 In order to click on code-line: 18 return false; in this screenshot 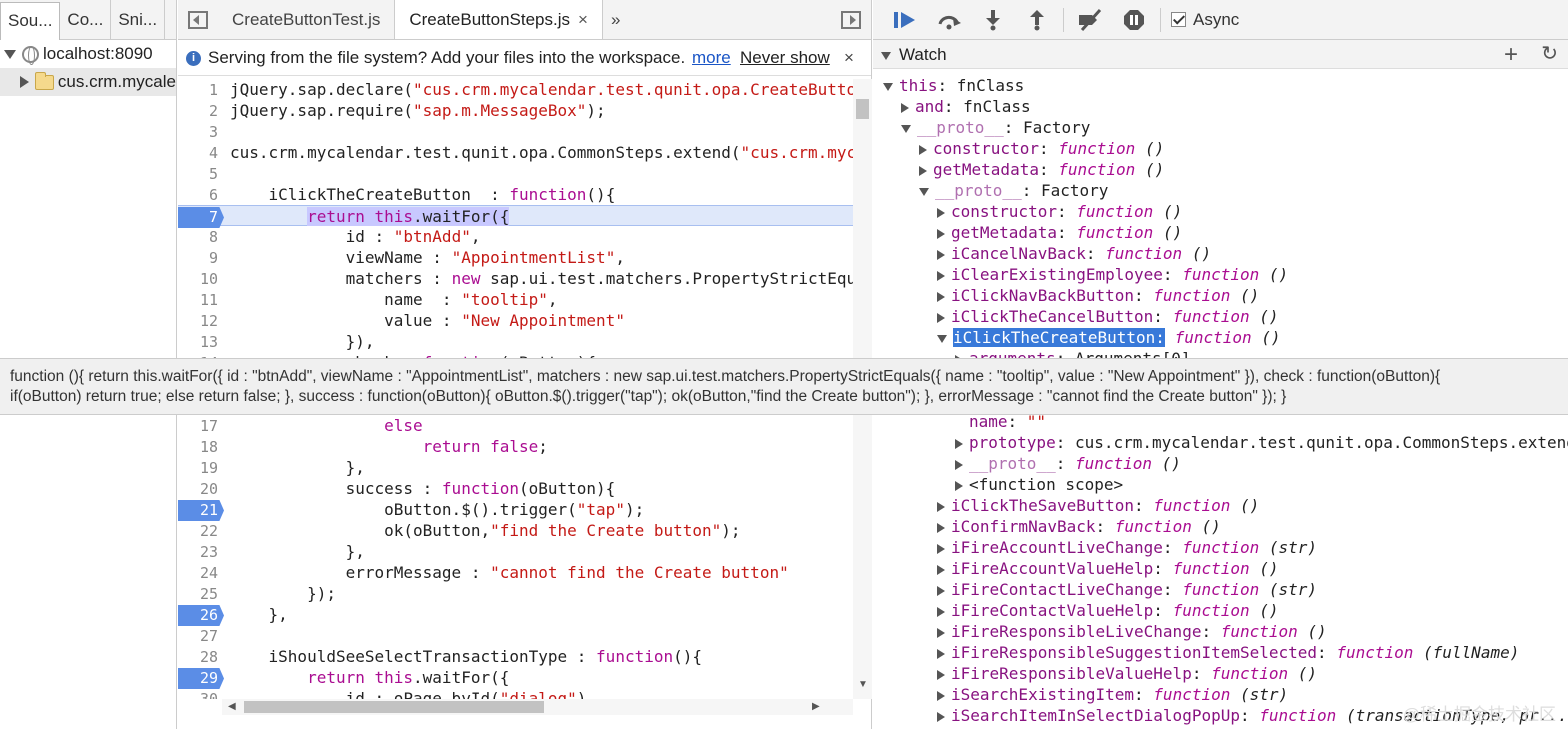, I will do `click(515, 446)`.